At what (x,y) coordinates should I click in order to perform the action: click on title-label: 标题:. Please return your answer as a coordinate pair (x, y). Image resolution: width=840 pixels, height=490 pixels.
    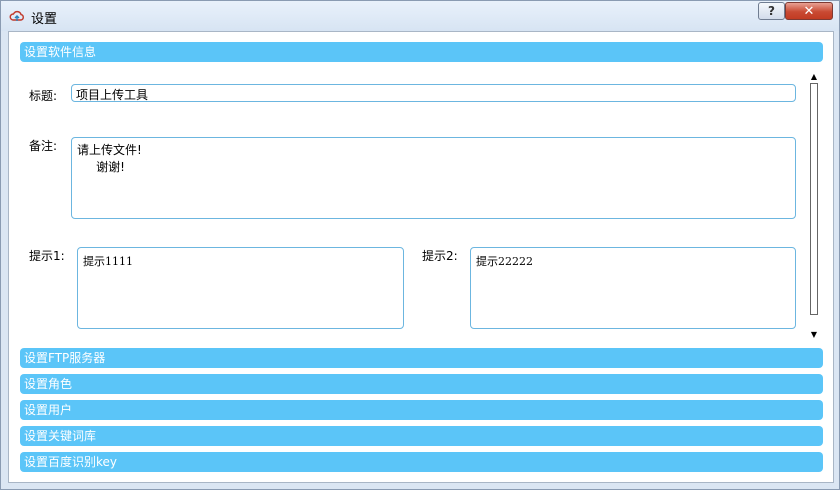
    Looking at the image, I should click on (43, 96).